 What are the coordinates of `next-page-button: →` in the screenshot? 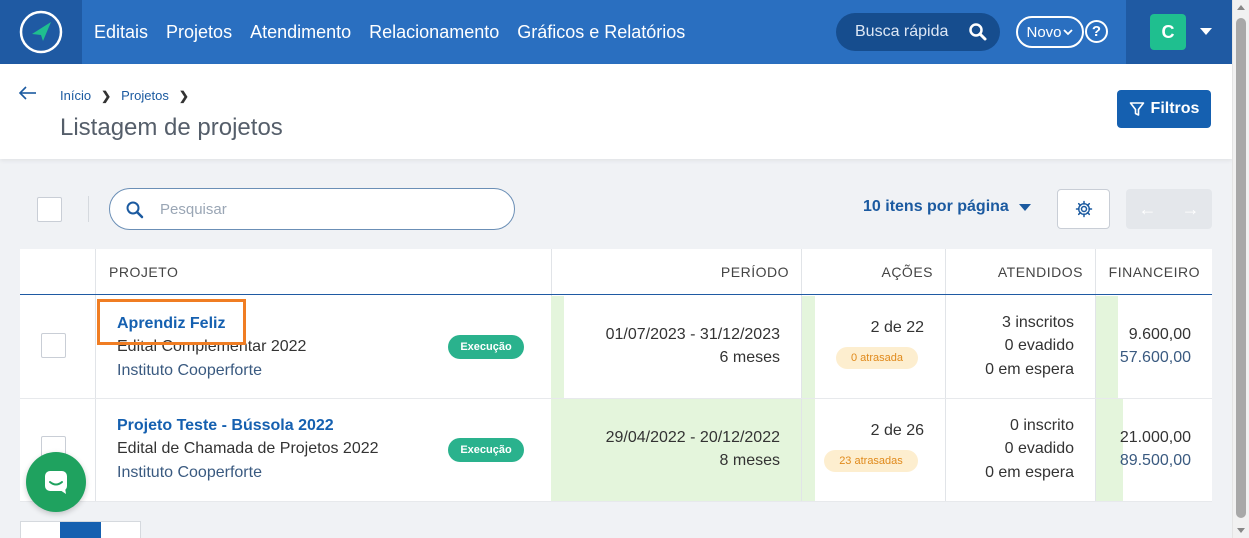 It's located at (1190, 209).